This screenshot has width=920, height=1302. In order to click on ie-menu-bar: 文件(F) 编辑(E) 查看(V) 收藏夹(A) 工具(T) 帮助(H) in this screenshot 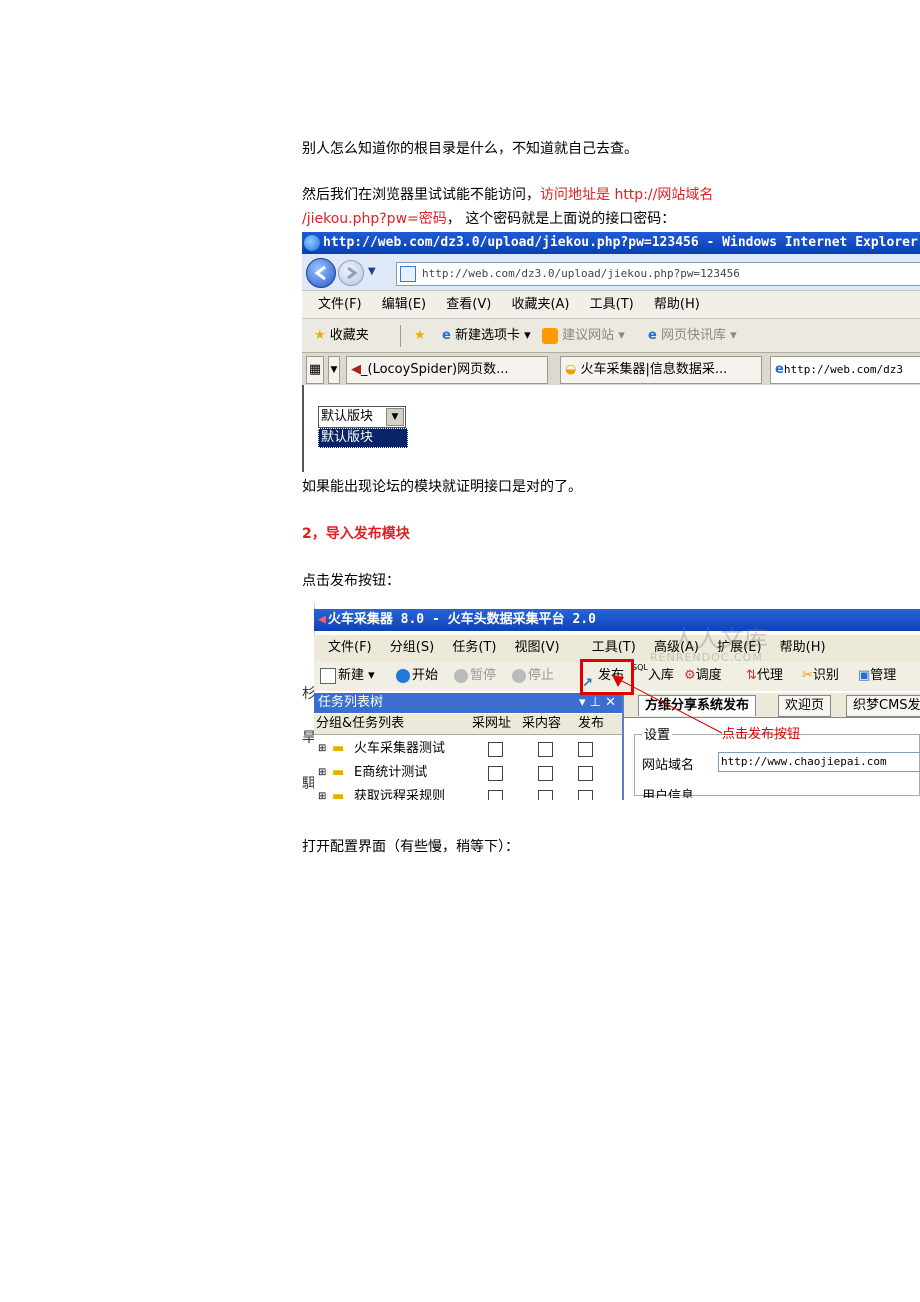, I will do `click(611, 304)`.